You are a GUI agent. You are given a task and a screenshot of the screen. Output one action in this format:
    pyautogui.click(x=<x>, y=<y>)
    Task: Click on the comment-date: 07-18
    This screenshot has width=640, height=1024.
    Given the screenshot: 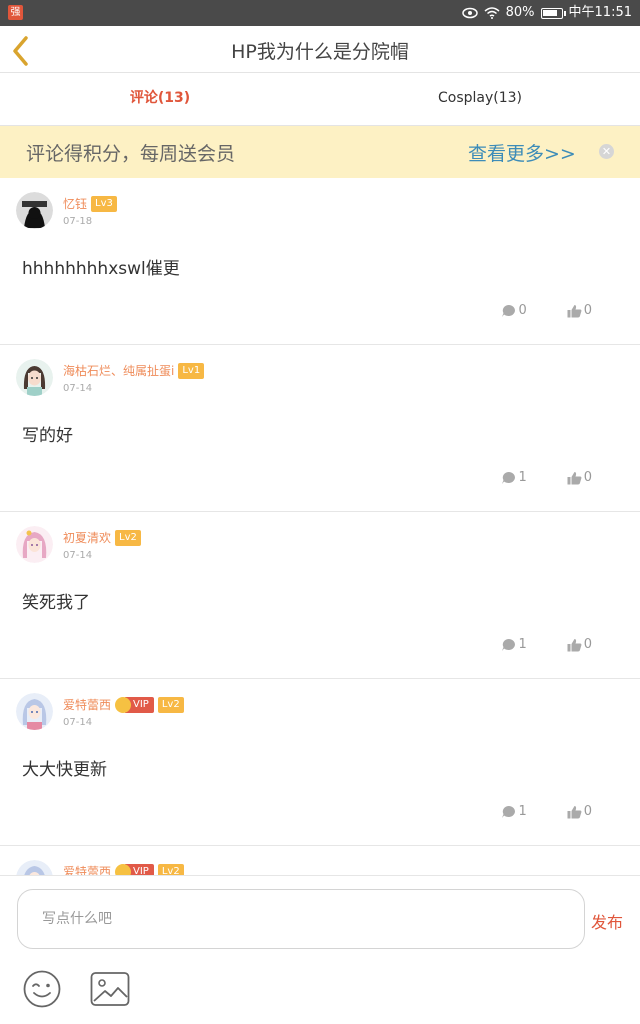 What is the action you would take?
    pyautogui.click(x=78, y=221)
    